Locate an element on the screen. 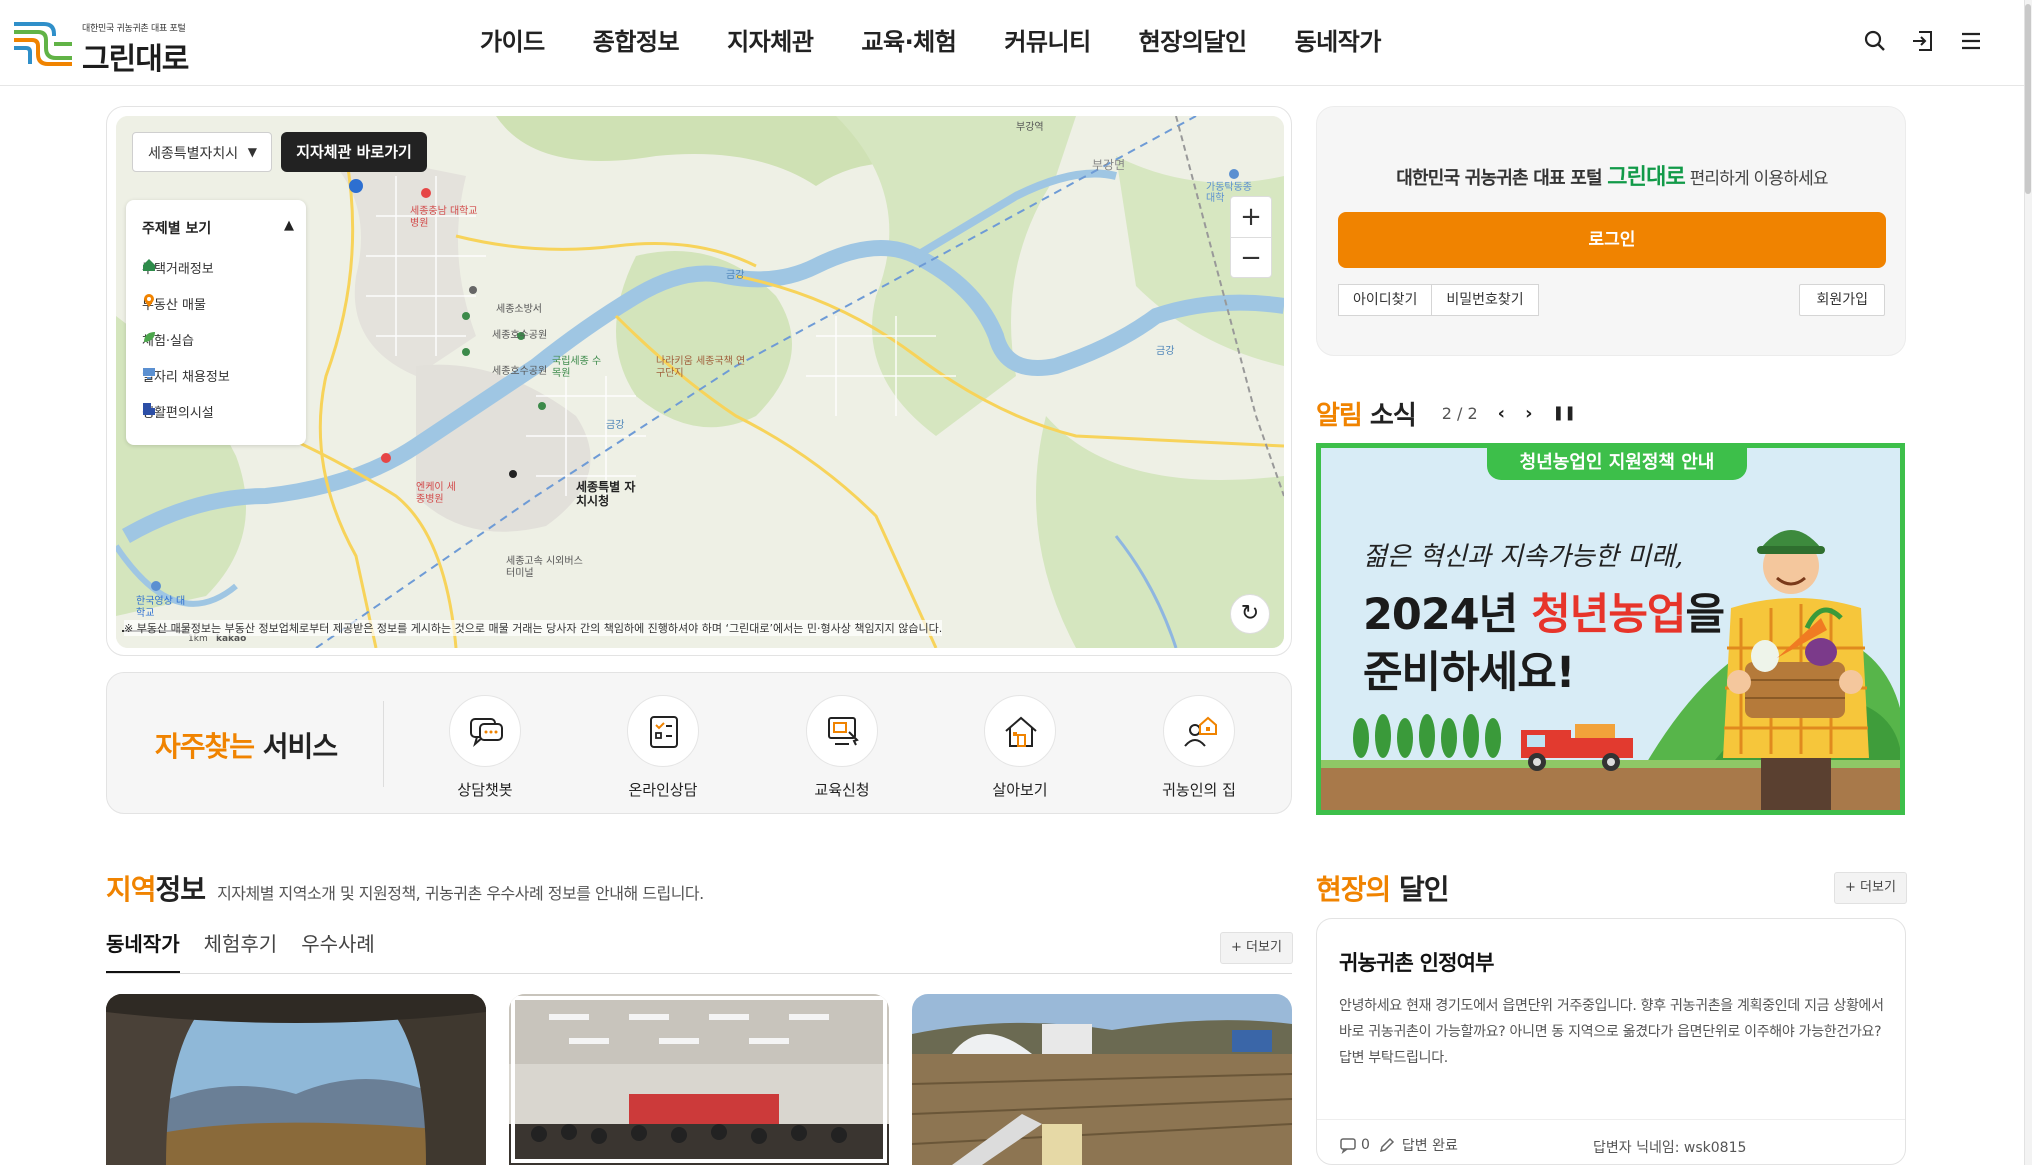 This screenshot has width=2032, height=1165. go-local-gov-button: 지자체관 바로가기 is located at coordinates (354, 152).